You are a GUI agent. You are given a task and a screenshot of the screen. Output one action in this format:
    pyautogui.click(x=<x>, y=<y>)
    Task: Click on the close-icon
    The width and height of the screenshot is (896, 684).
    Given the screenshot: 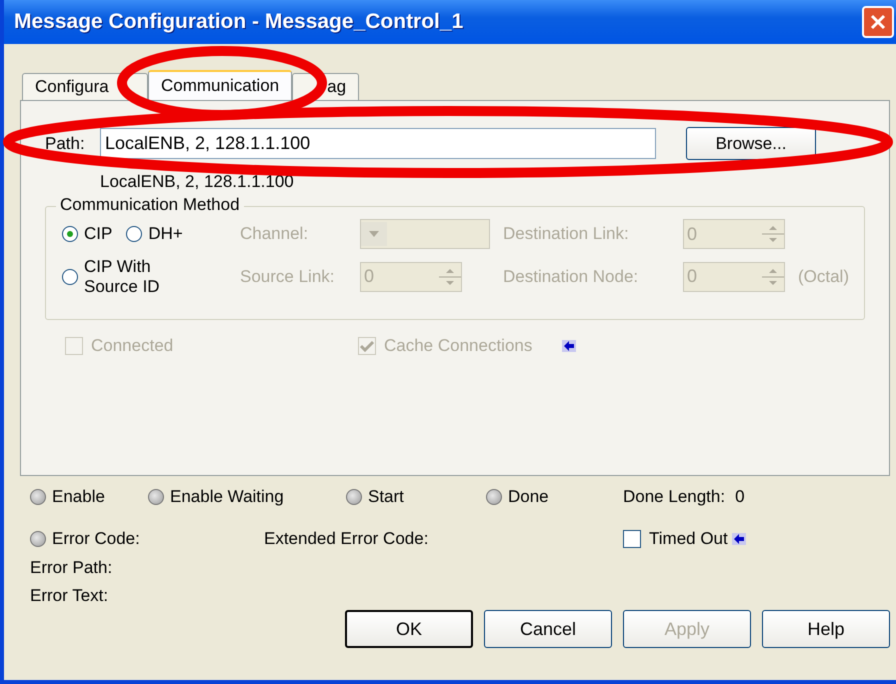 What is the action you would take?
    pyautogui.click(x=878, y=22)
    